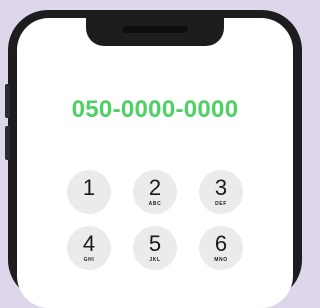 Image resolution: width=320 pixels, height=308 pixels. What do you see at coordinates (221, 187) in the screenshot?
I see `key-digit: 3` at bounding box center [221, 187].